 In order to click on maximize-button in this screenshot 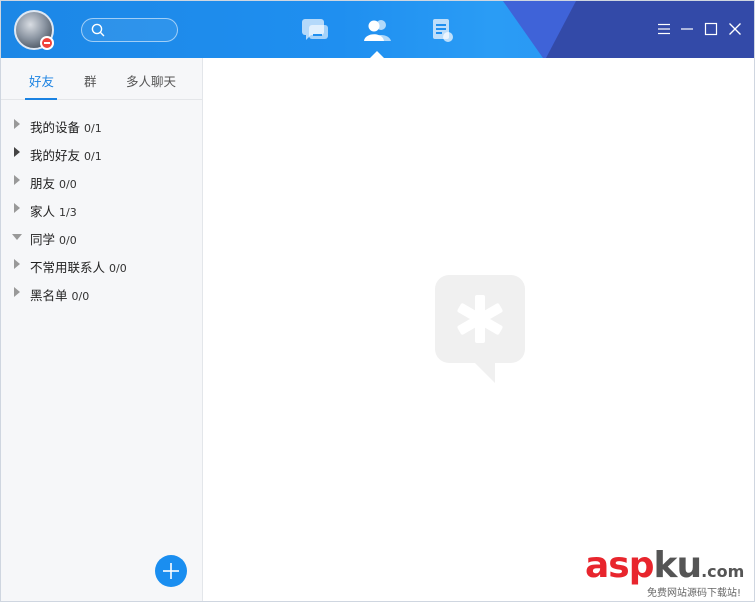, I will do `click(711, 29)`.